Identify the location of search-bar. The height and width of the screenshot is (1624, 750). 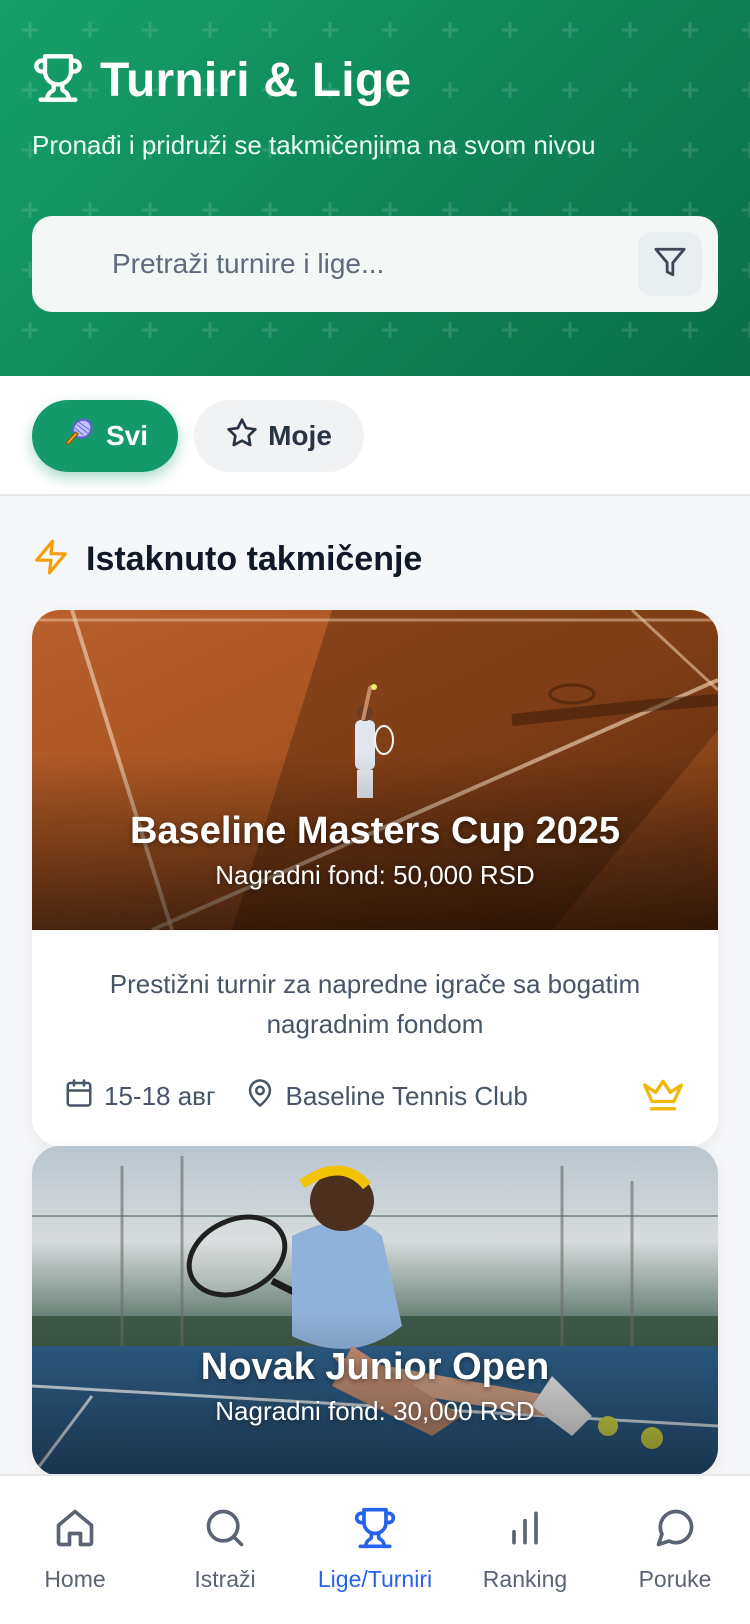
(375, 264).